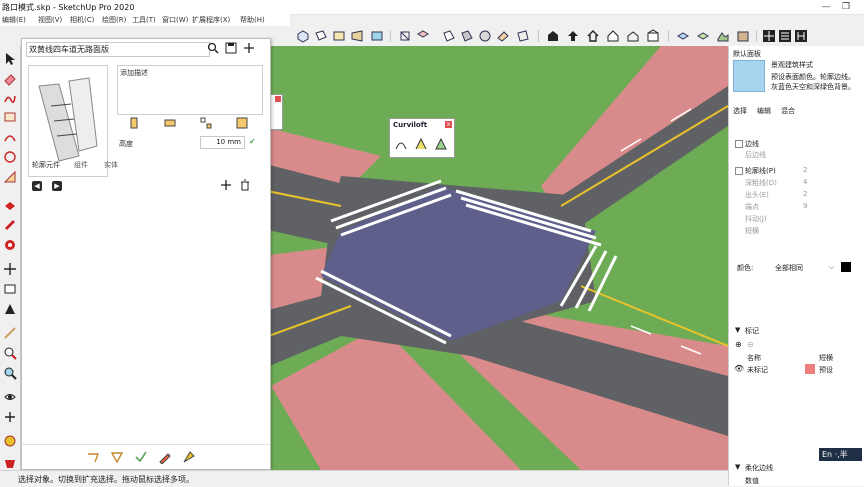  I want to click on grid-toggle-icon, so click(769, 36).